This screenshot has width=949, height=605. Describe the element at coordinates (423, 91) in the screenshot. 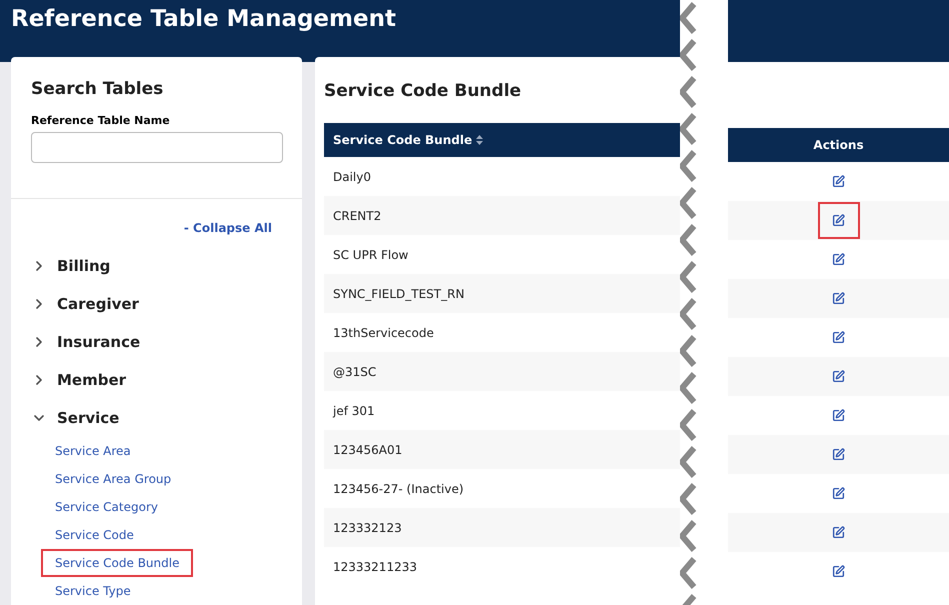

I see `content-title: Service Code Bundle` at that location.